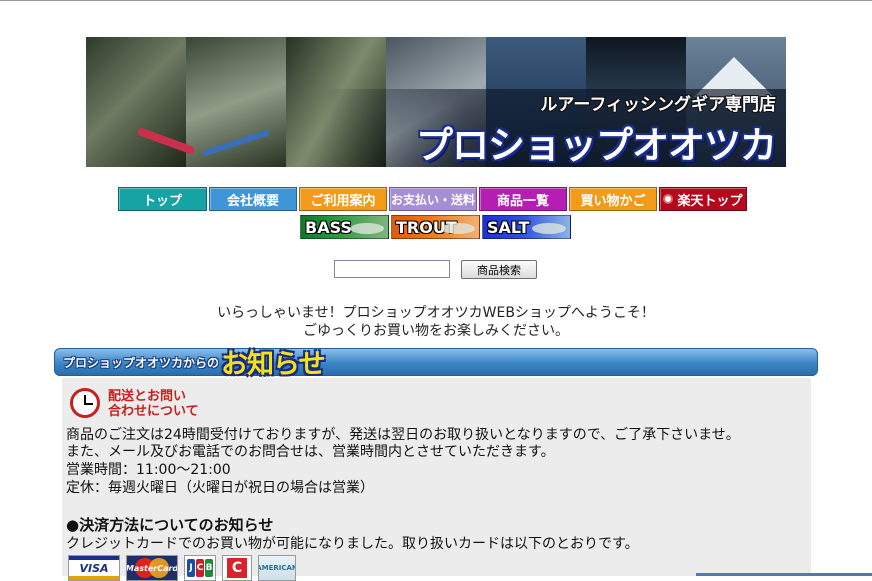  I want to click on category-nav: BASS TROUT SALT, so click(435, 227).